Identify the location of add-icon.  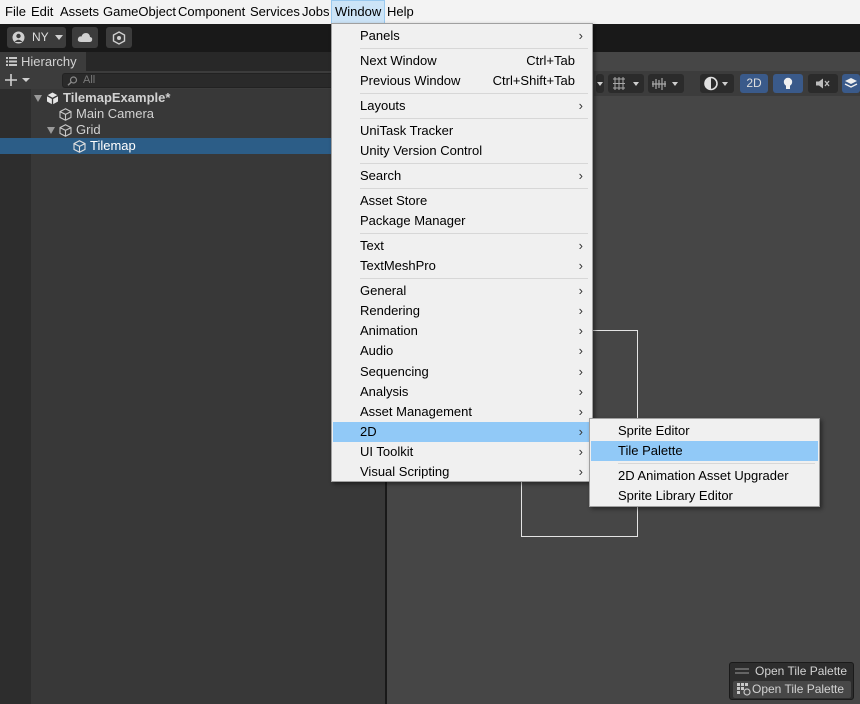
(18, 80).